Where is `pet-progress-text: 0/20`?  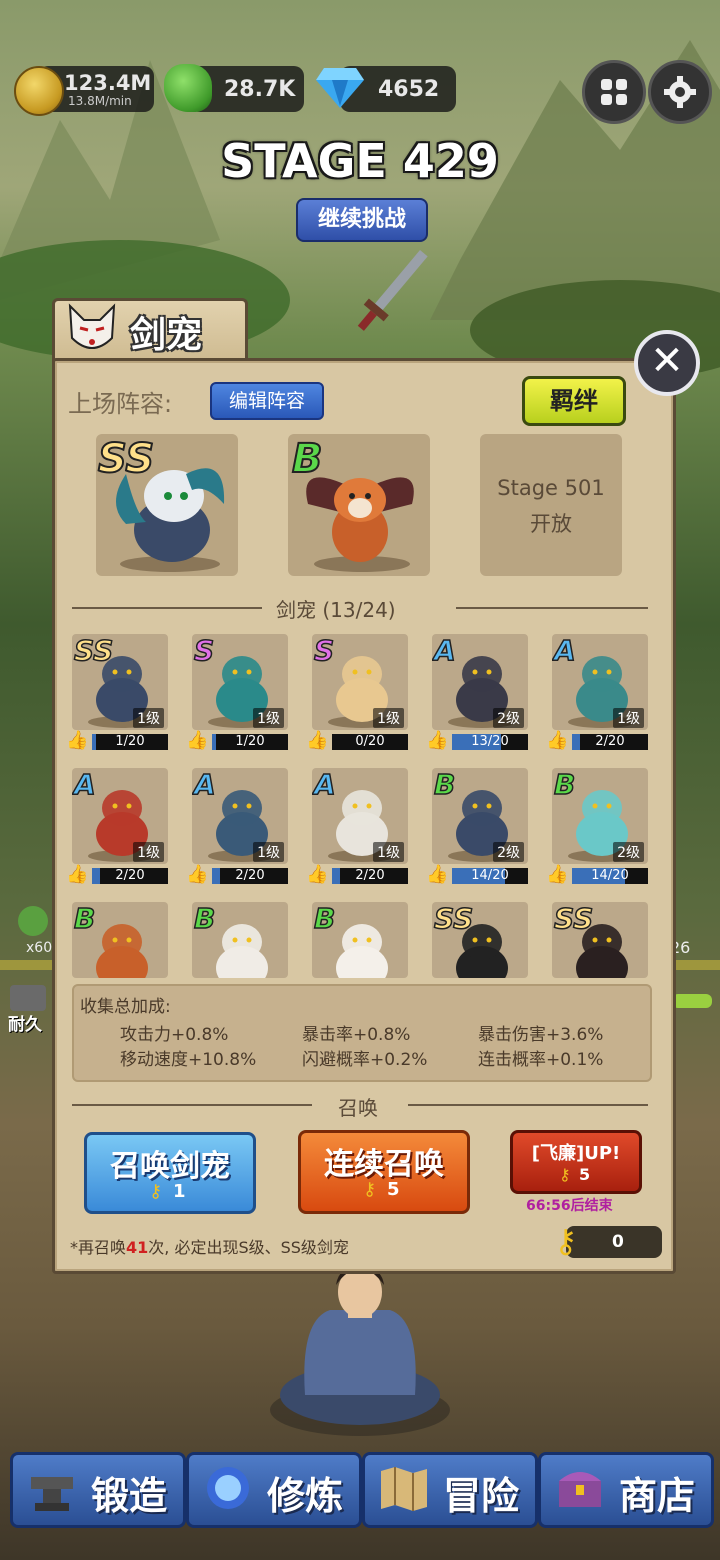
pet-progress-text: 0/20 is located at coordinates (370, 741).